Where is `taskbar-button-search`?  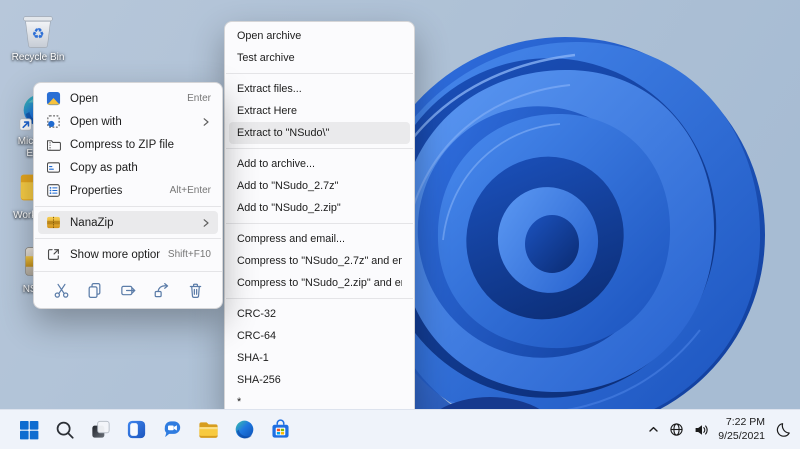
taskbar-button-search is located at coordinates (64, 429).